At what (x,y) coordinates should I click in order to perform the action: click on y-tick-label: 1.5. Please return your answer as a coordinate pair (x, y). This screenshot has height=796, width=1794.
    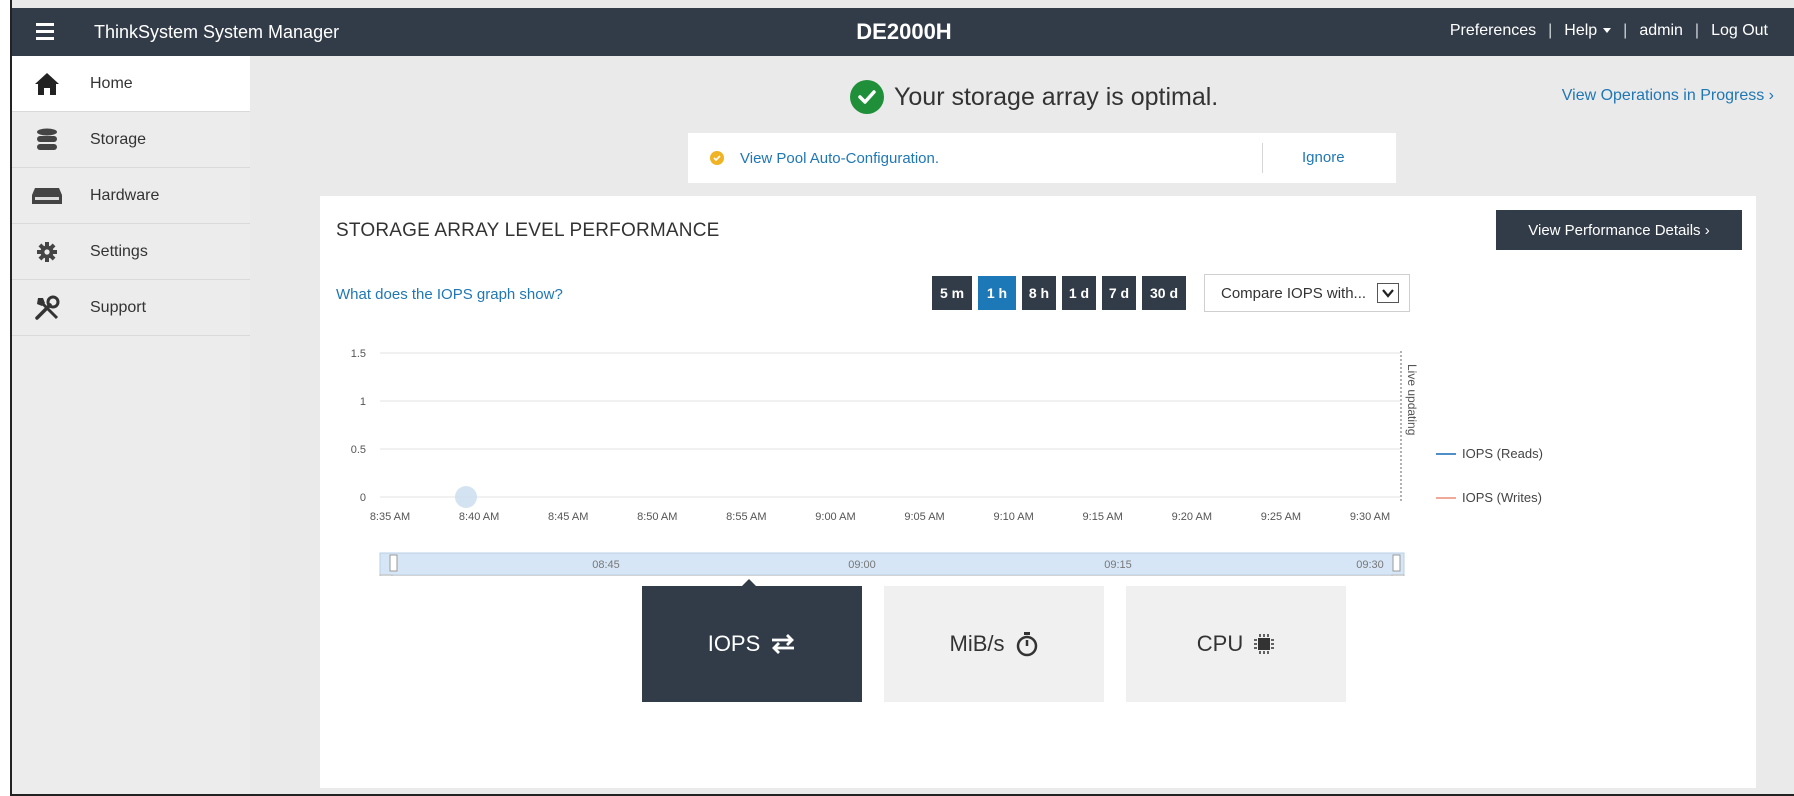
    Looking at the image, I should click on (358, 354).